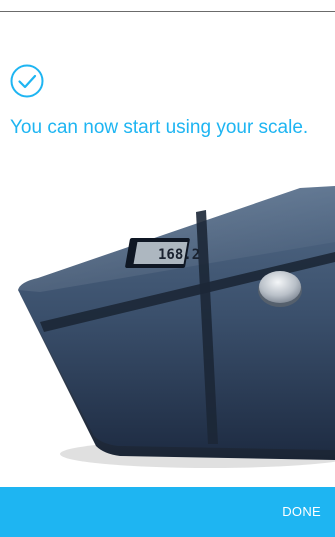  I want to click on scale-display-reading: 168.2, so click(179, 255).